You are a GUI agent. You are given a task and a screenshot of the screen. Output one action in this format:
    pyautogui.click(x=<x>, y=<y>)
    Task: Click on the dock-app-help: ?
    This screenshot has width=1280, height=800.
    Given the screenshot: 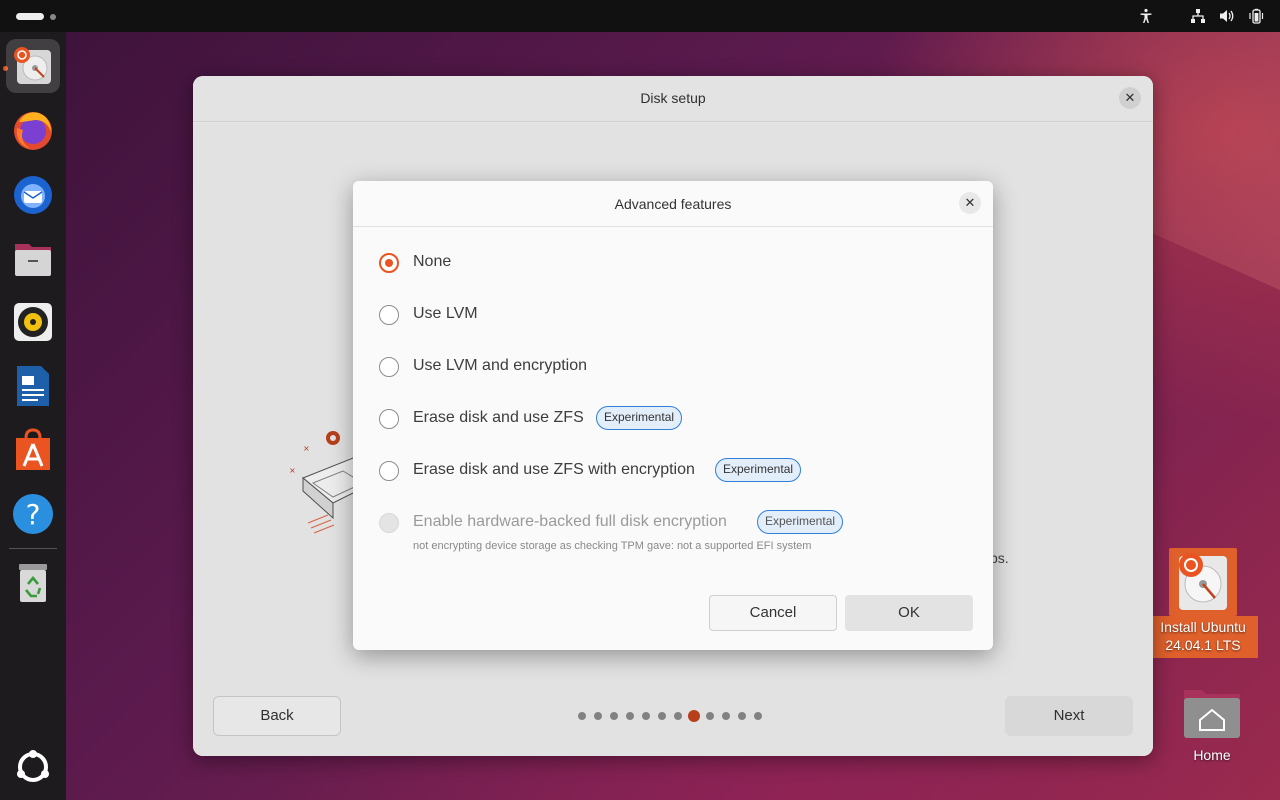 What is the action you would take?
    pyautogui.click(x=33, y=514)
    